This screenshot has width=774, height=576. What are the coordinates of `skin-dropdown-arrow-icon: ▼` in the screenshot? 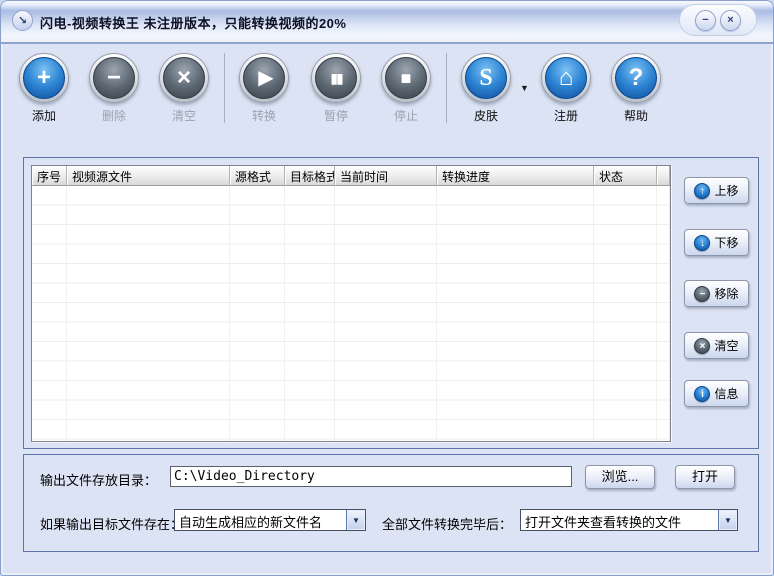 It's located at (524, 88).